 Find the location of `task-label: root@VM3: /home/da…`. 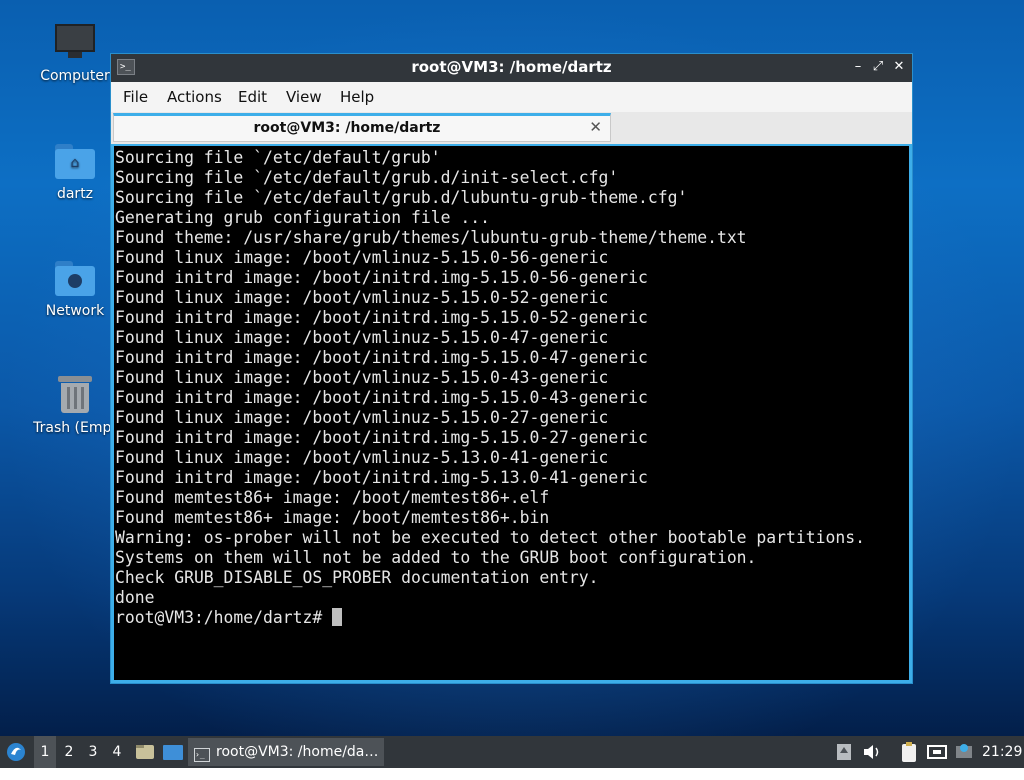

task-label: root@VM3: /home/da… is located at coordinates (297, 752).